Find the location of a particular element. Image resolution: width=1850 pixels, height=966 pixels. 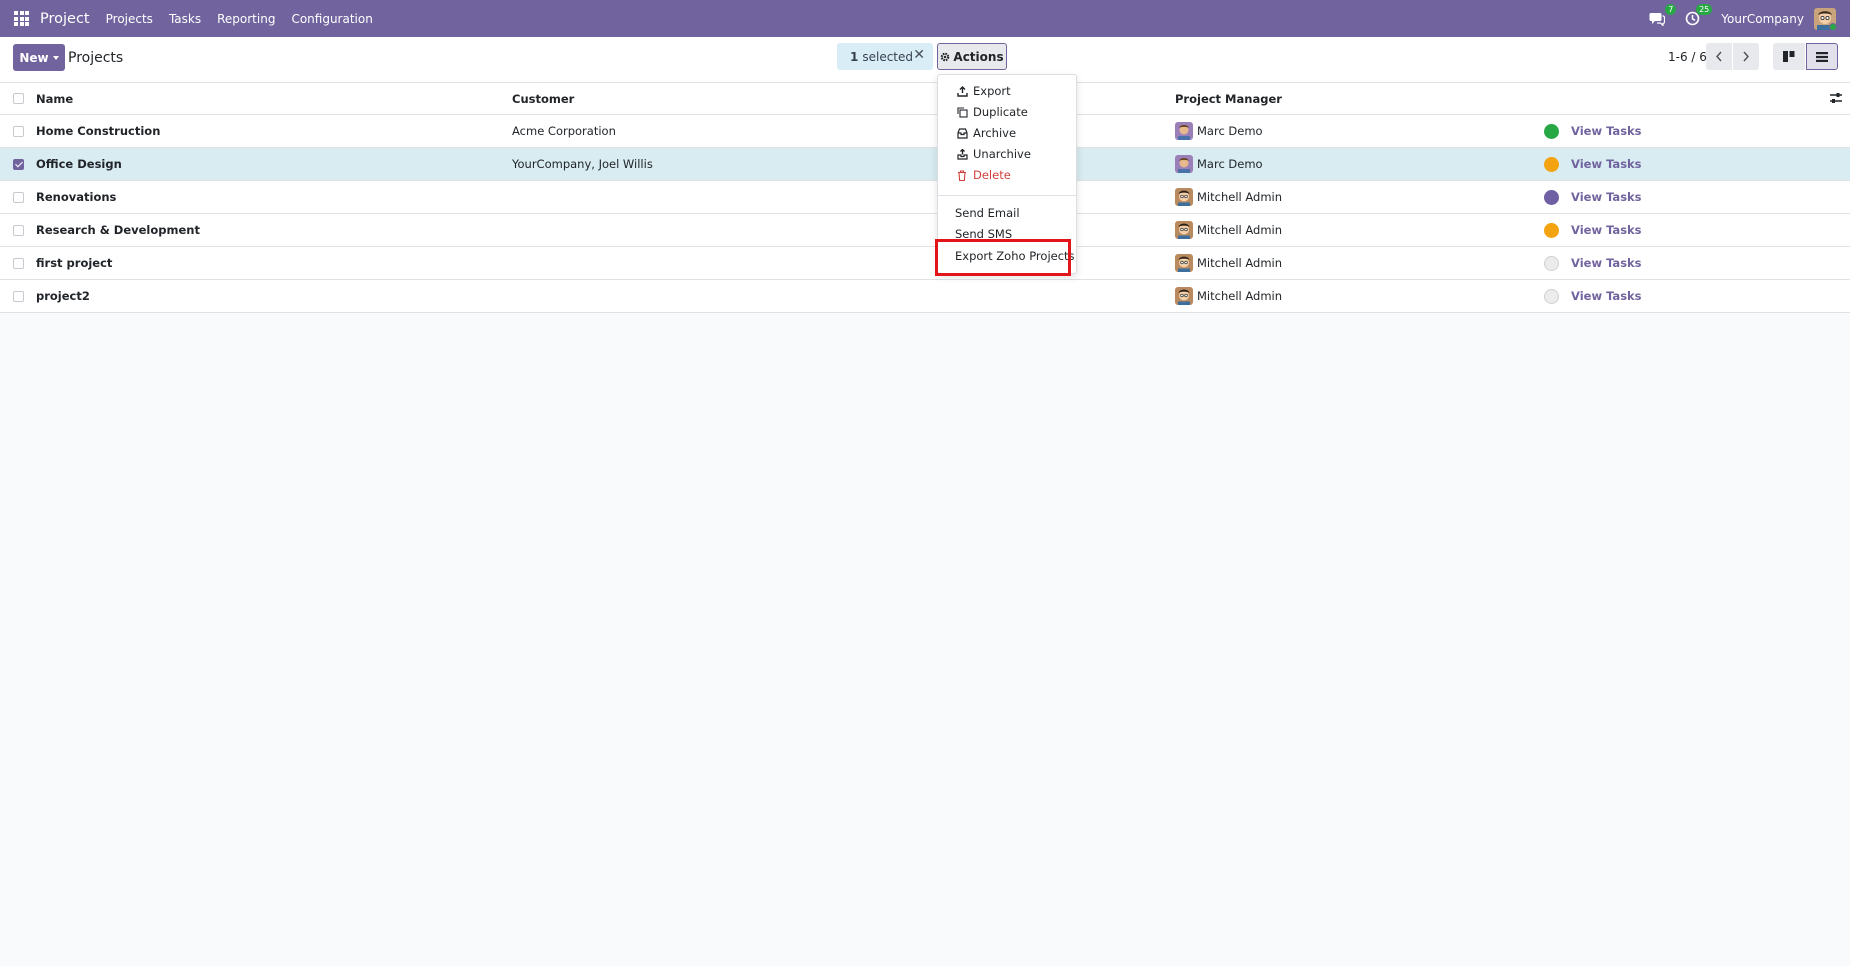

project-name: Research & Development is located at coordinates (118, 230).